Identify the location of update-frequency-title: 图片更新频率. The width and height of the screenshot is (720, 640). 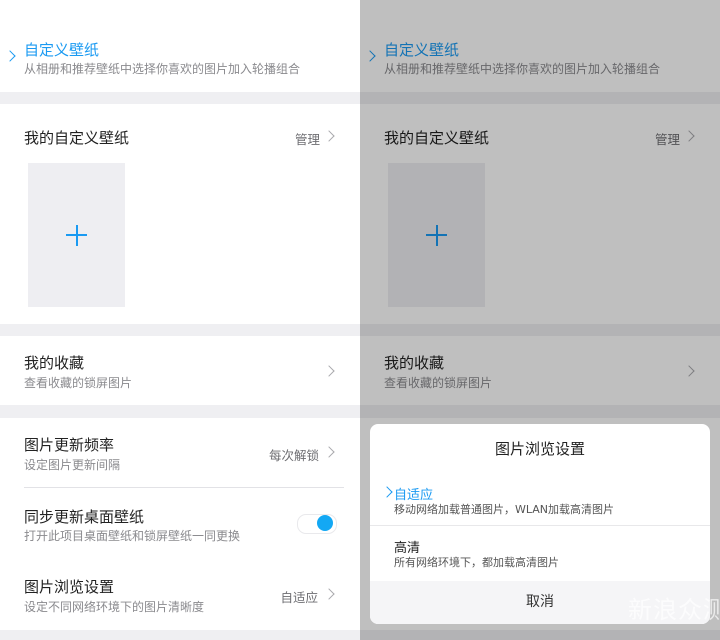
(69, 445).